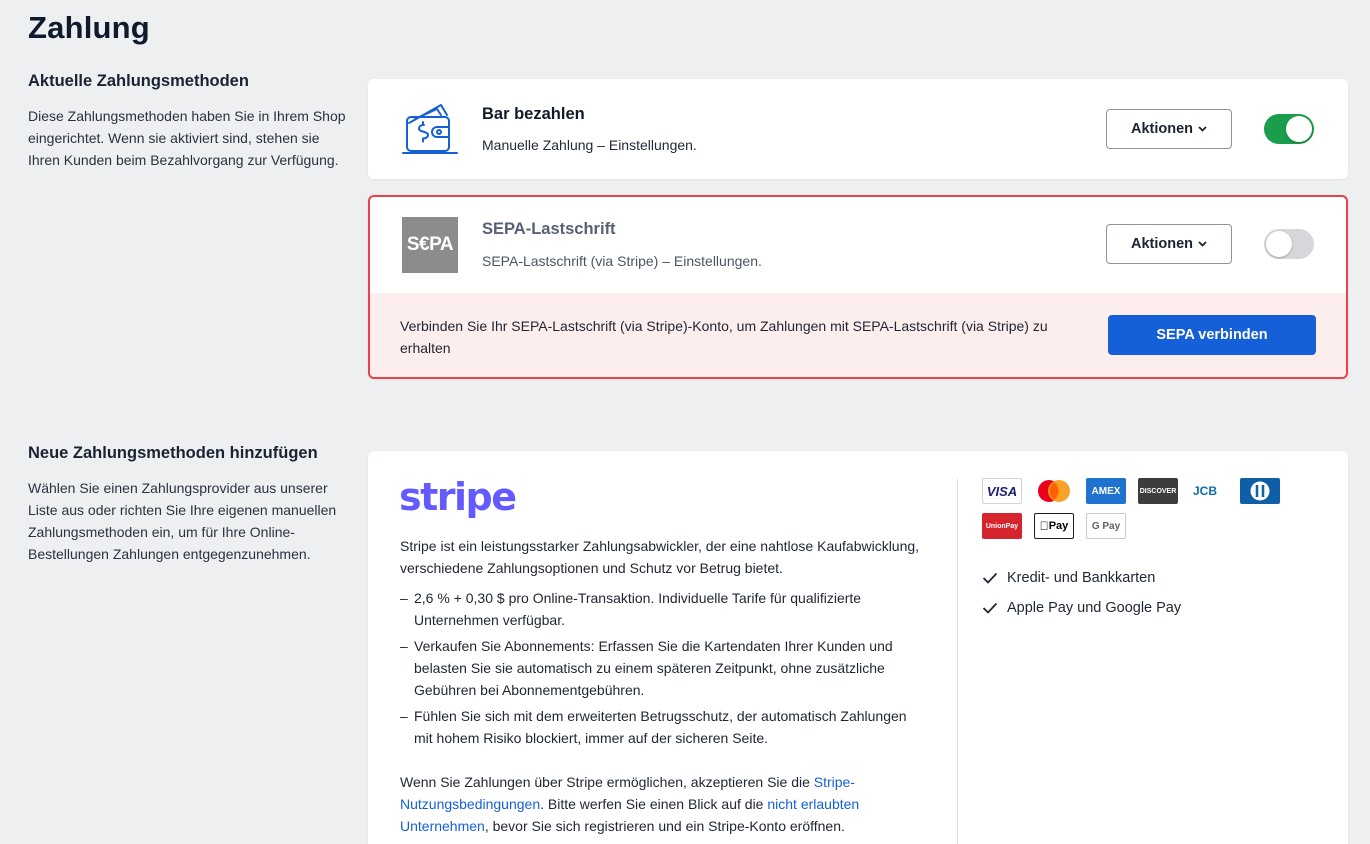 This screenshot has width=1370, height=844. I want to click on unionpay-icon: UnionPay, so click(1002, 526).